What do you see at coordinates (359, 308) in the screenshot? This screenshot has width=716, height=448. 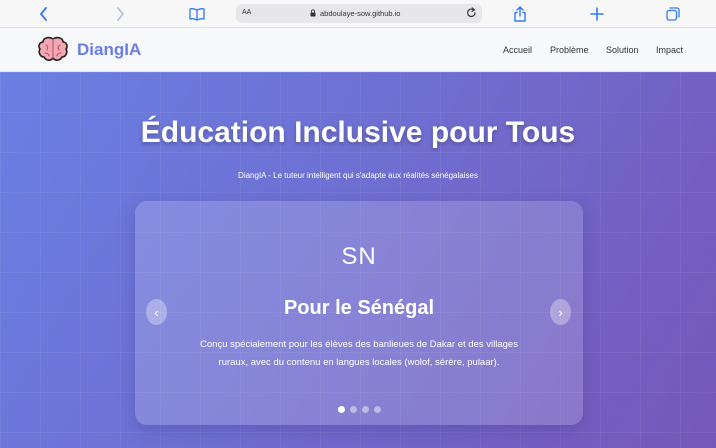 I see `slide-title: Pour le Sénégal` at bounding box center [359, 308].